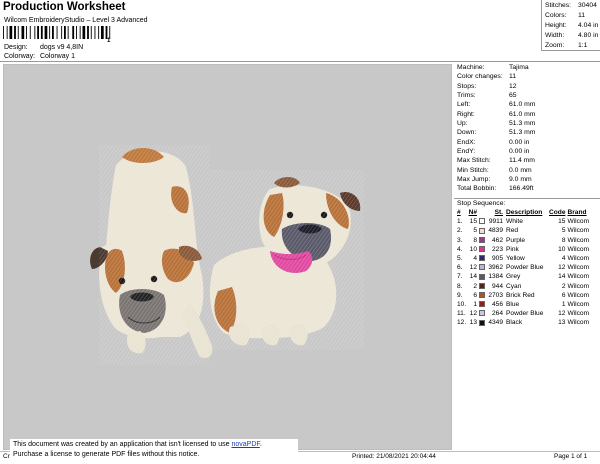 The width and height of the screenshot is (600, 464). Describe the element at coordinates (475, 240) in the screenshot. I see `needle-number: 8` at that location.